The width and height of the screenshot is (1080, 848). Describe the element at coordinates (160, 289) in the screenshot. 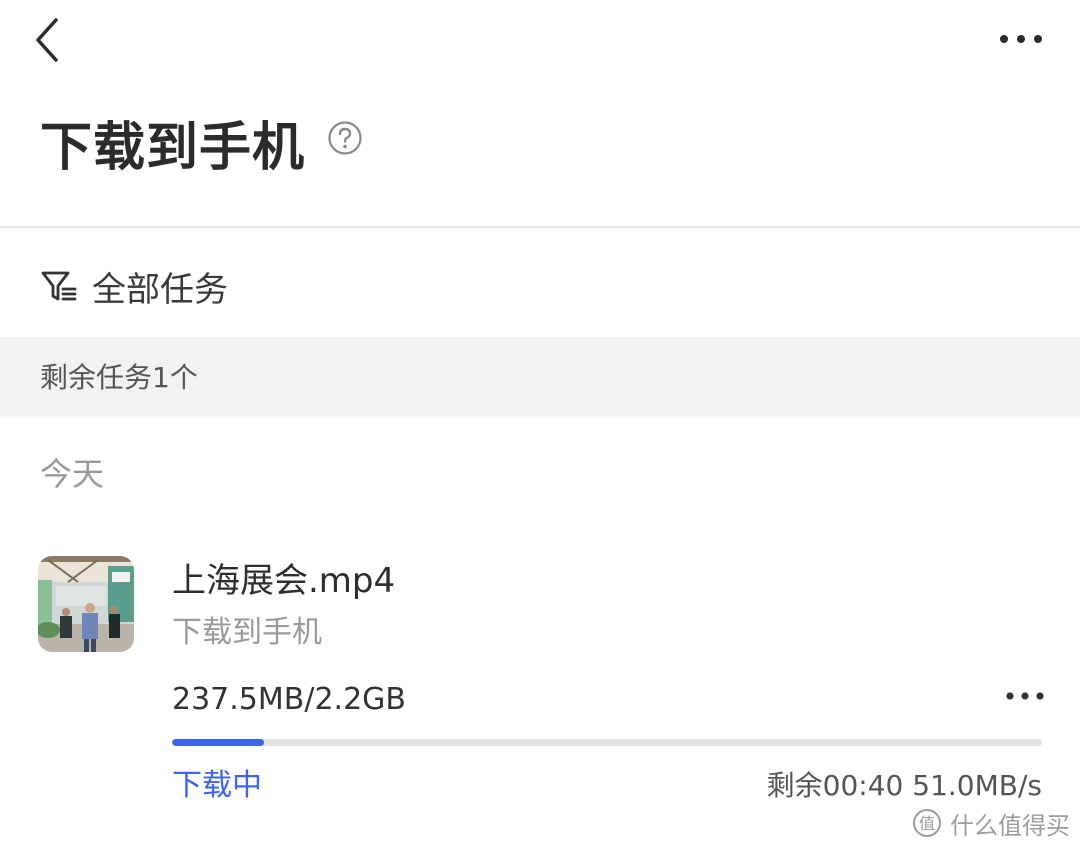

I see `filter-label: 全部任务` at that location.